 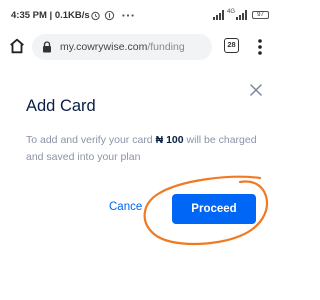 What do you see at coordinates (166, 47) in the screenshot?
I see `url-path: /funding` at bounding box center [166, 47].